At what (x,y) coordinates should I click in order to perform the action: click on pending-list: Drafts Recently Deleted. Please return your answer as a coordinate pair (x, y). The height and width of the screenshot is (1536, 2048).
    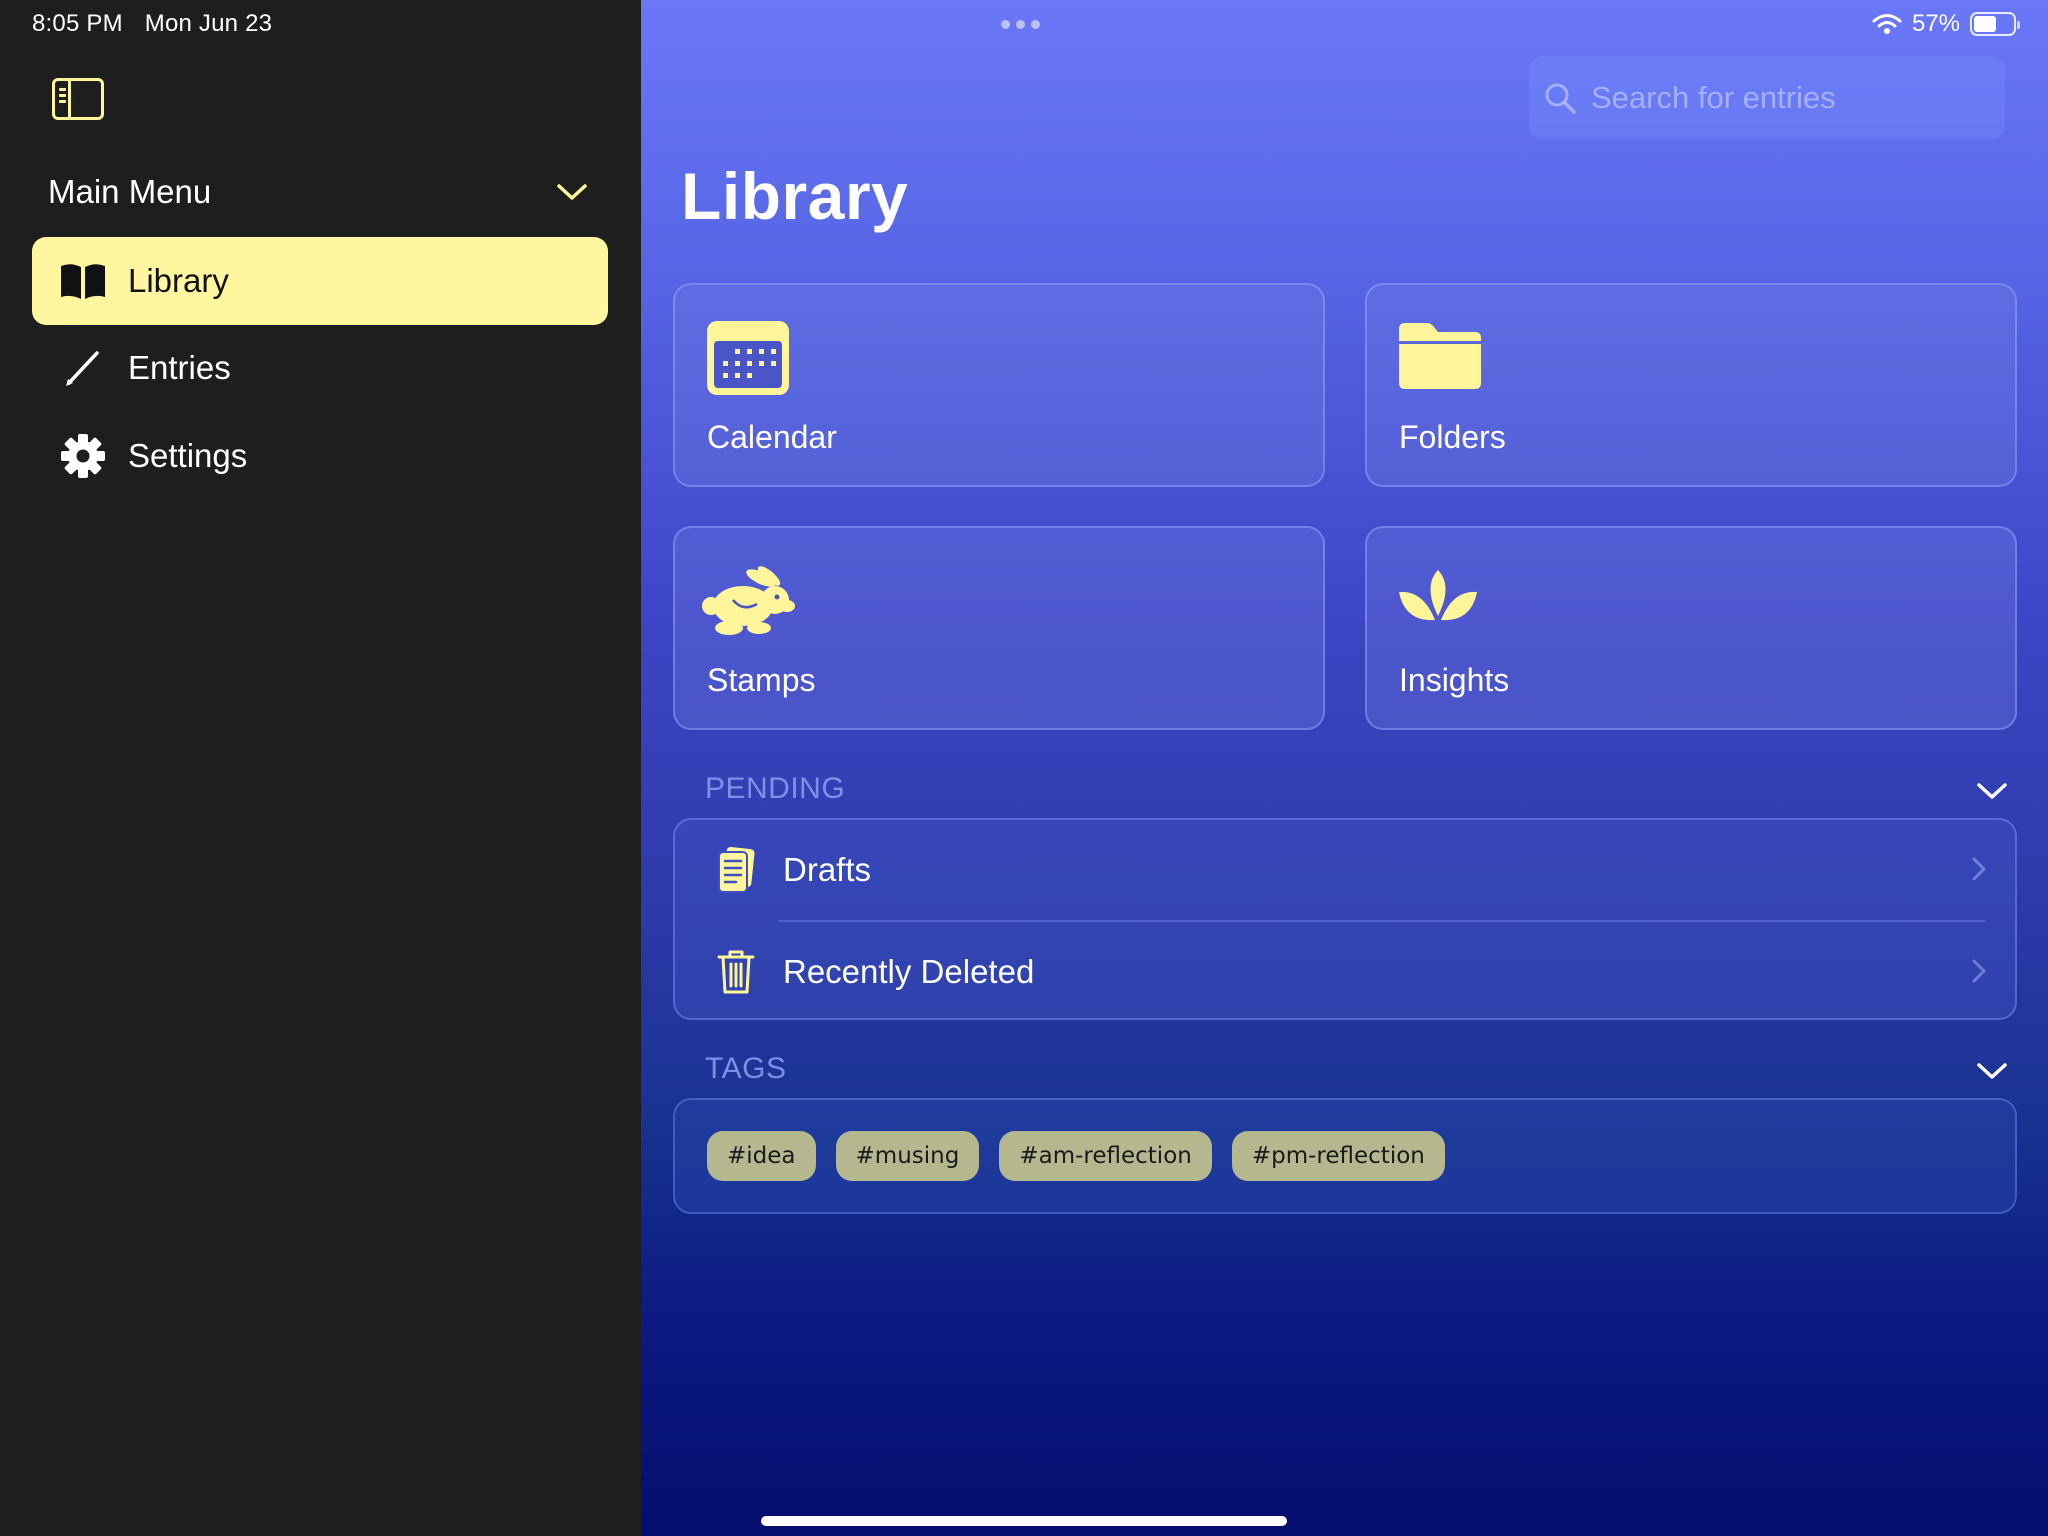
    Looking at the image, I should click on (1345, 919).